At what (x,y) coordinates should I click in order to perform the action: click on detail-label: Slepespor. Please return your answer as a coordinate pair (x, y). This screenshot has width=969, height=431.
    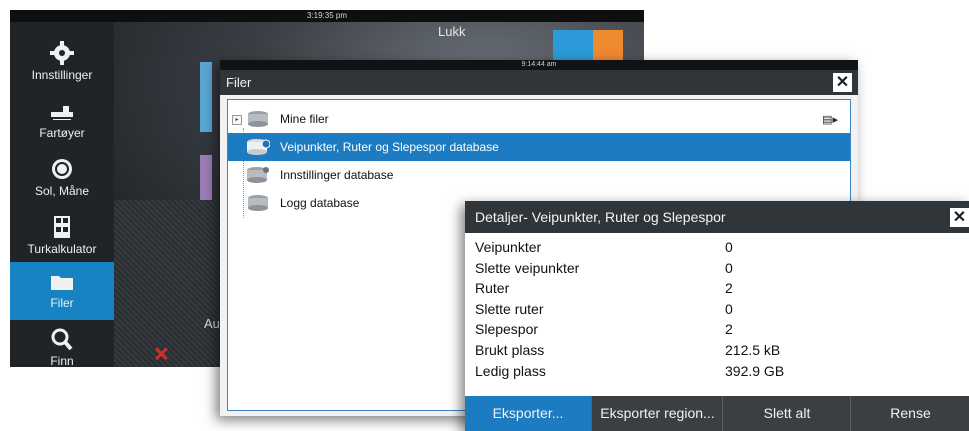
    Looking at the image, I should click on (507, 329).